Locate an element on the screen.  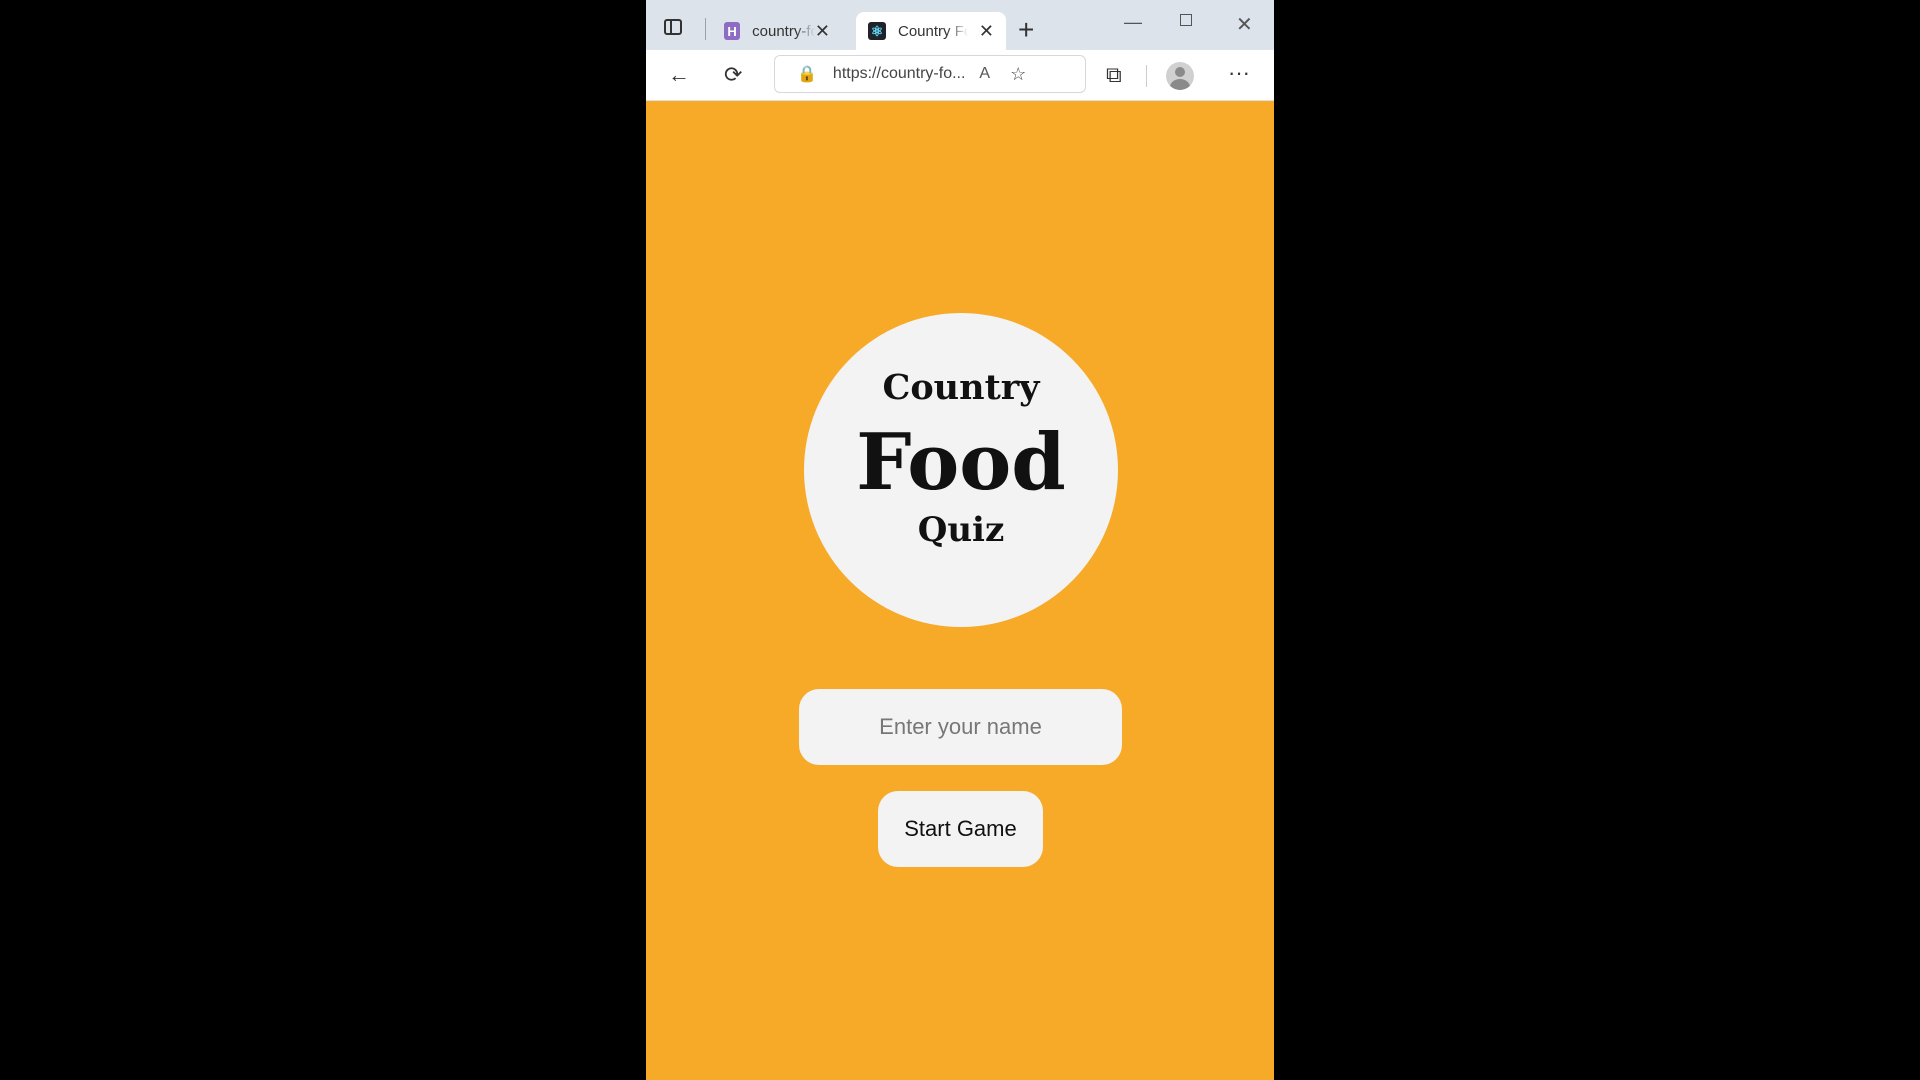
extensions-icon: ⧉ is located at coordinates (1114, 75).